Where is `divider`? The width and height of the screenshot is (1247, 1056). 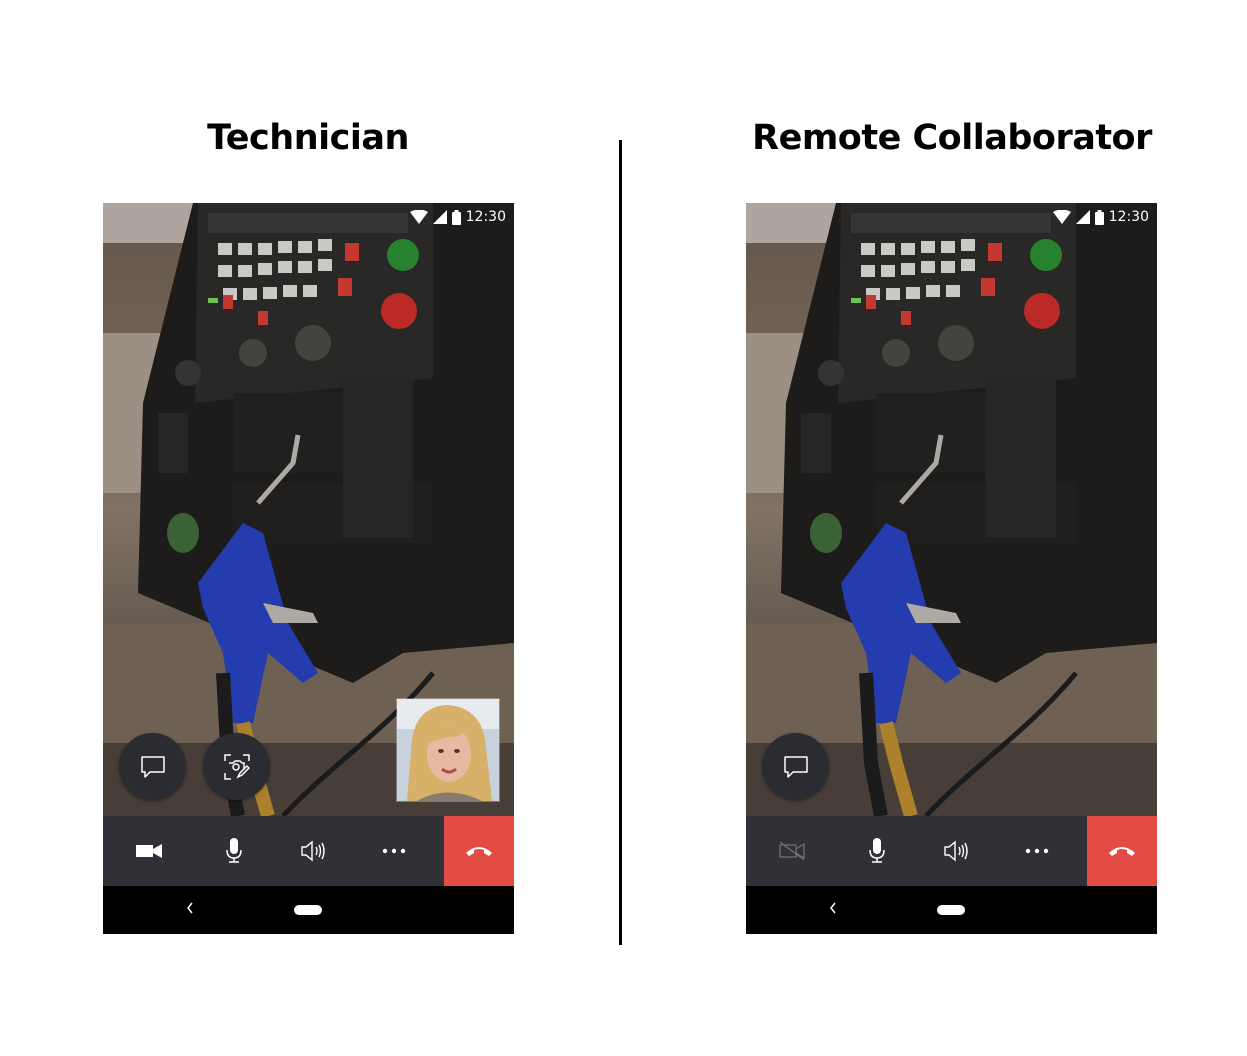 divider is located at coordinates (620, 542).